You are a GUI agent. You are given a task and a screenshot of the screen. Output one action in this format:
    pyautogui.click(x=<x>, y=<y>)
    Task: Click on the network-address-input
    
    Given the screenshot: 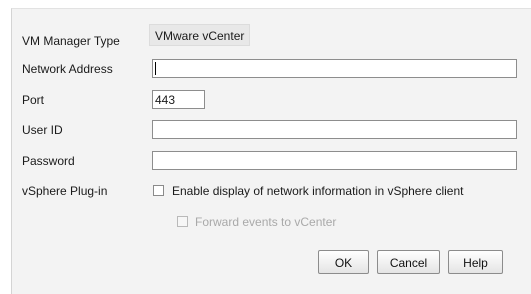 What is the action you would take?
    pyautogui.click(x=334, y=68)
    